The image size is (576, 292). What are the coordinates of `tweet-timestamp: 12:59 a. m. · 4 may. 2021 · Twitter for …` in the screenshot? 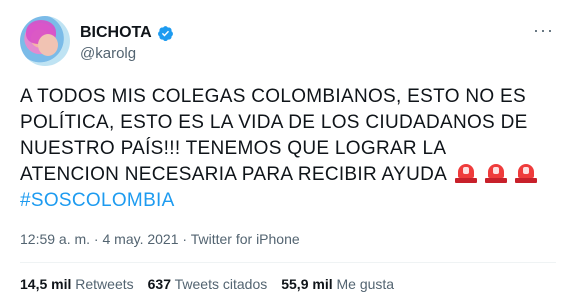 It's located at (160, 239).